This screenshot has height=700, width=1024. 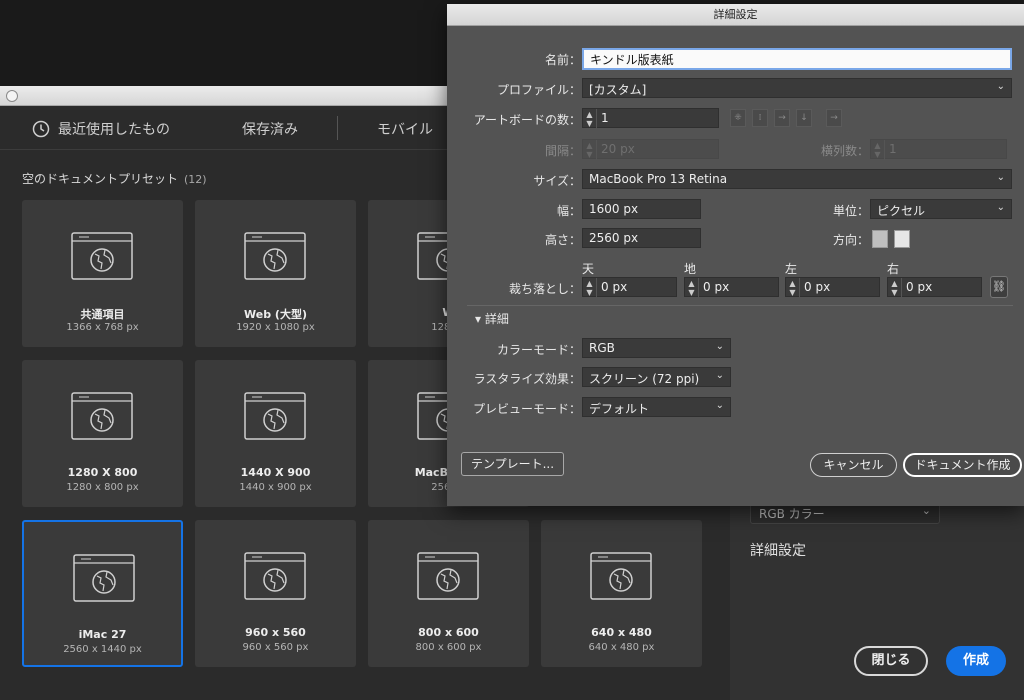 What do you see at coordinates (496, 319) in the screenshot?
I see `advanced-toggle-label: 詳細` at bounding box center [496, 319].